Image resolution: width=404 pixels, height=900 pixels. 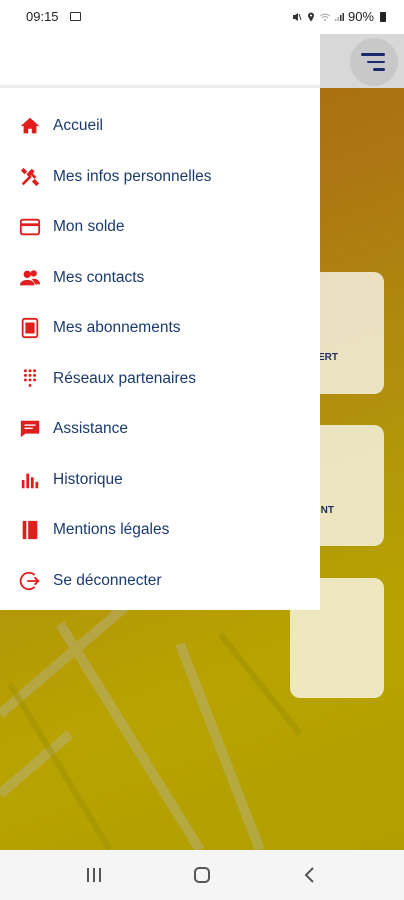 I want to click on menu-item-historique: Historique, so click(x=160, y=480).